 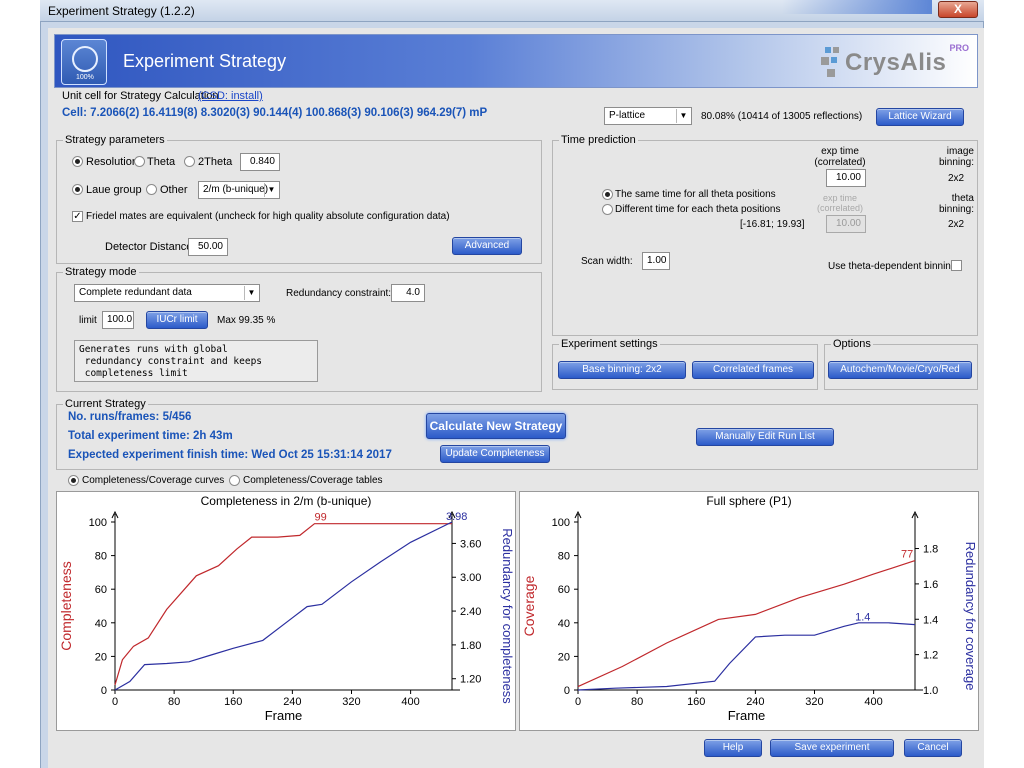 I want to click on cancel-button: Cancel, so click(x=933, y=748).